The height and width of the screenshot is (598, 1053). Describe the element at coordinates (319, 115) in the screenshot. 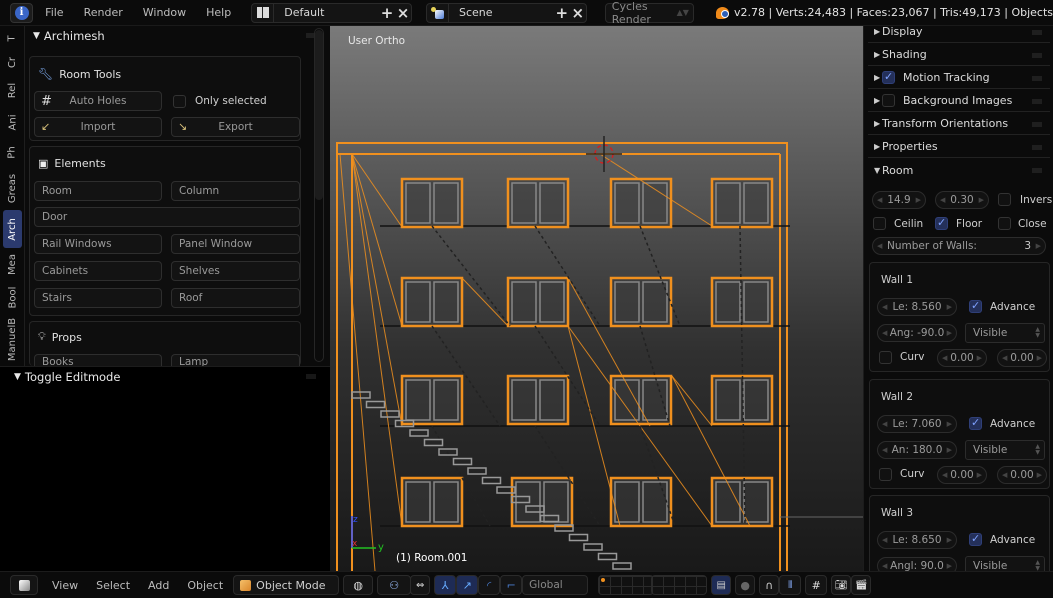

I see `shelf-scrollbar-thumb` at that location.